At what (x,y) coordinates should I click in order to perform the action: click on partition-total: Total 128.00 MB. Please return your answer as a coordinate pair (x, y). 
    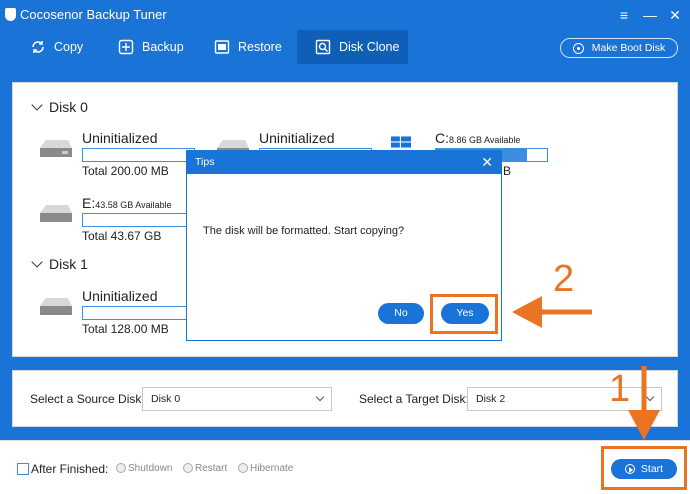
    Looking at the image, I should click on (125, 329).